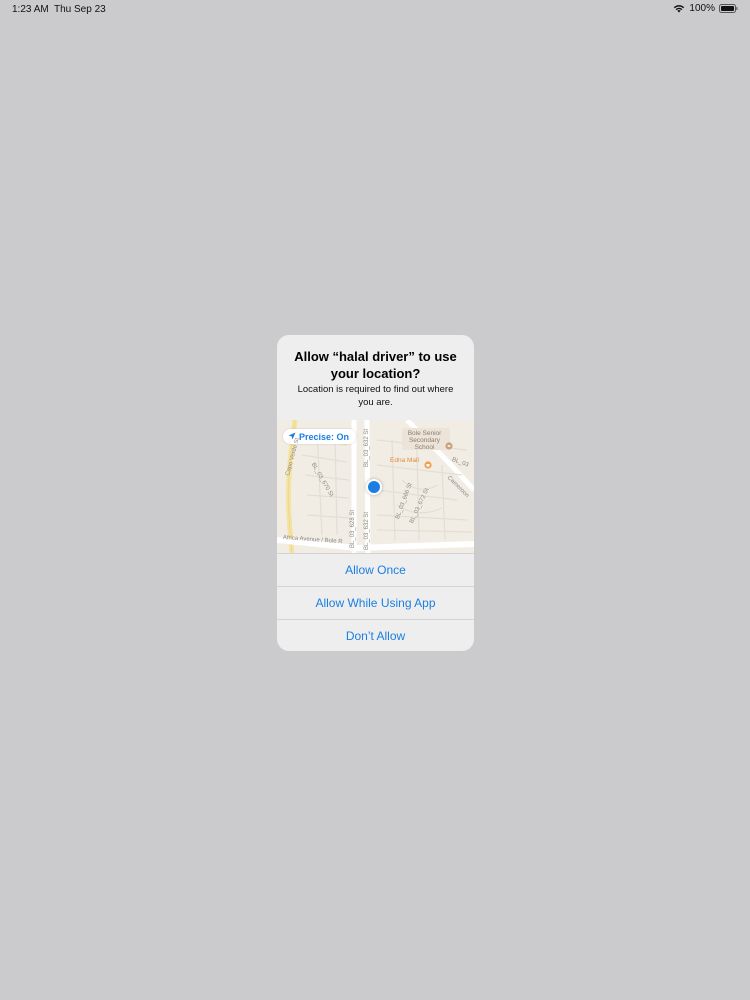 This screenshot has width=750, height=1000. Describe the element at coordinates (702, 8) in the screenshot. I see `battery-percent: 100%` at that location.